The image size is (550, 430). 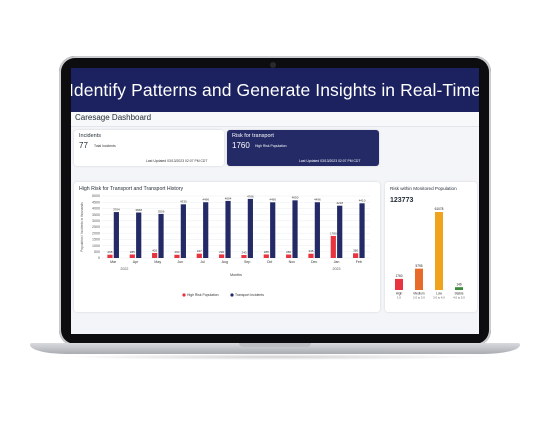 I want to click on range-label: 4.0 to 5.0, so click(x=459, y=298).